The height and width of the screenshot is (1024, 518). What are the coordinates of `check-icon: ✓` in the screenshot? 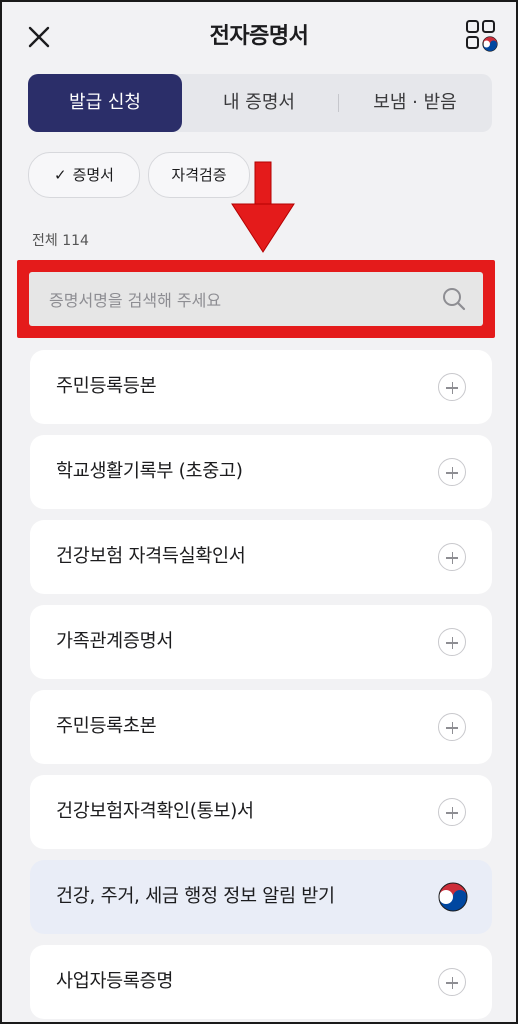 It's located at (60, 175).